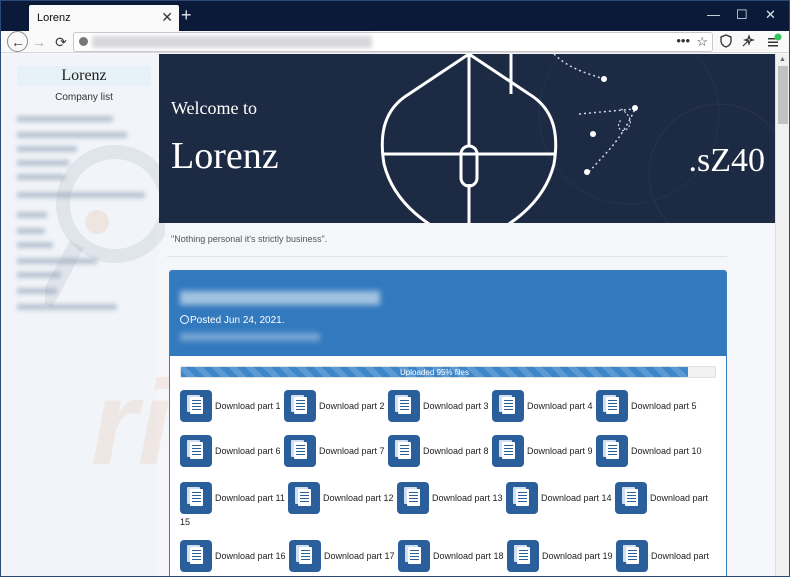 This screenshot has height=577, width=790. What do you see at coordinates (683, 40) in the screenshot?
I see `page-actions-icon: •••` at bounding box center [683, 40].